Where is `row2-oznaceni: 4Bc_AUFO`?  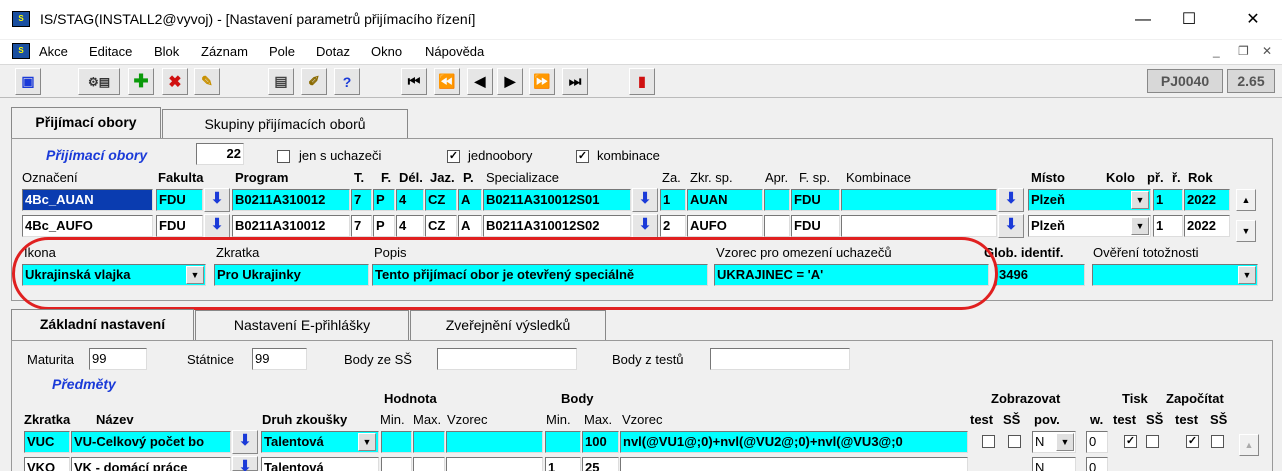 row2-oznaceni: 4Bc_AUFO is located at coordinates (87, 226).